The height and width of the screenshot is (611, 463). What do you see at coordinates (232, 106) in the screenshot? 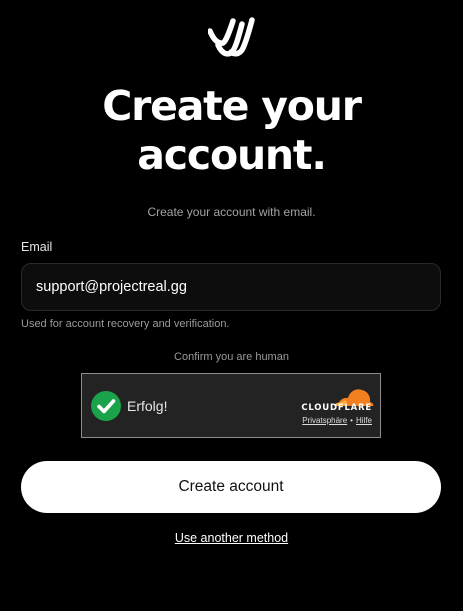
I see `page-title-line-1: Create your` at bounding box center [232, 106].